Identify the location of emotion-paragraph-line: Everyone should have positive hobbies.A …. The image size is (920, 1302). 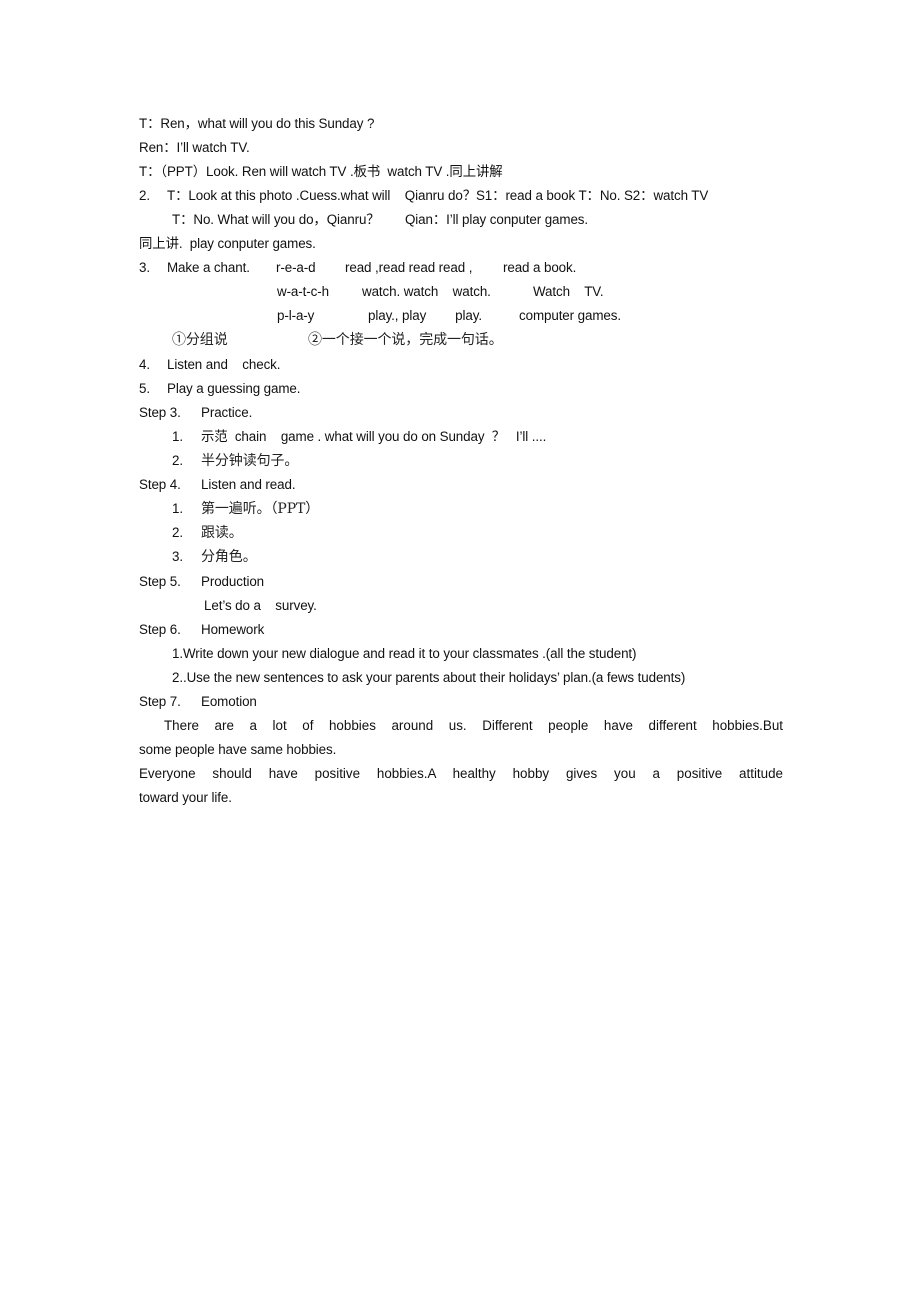
(461, 773).